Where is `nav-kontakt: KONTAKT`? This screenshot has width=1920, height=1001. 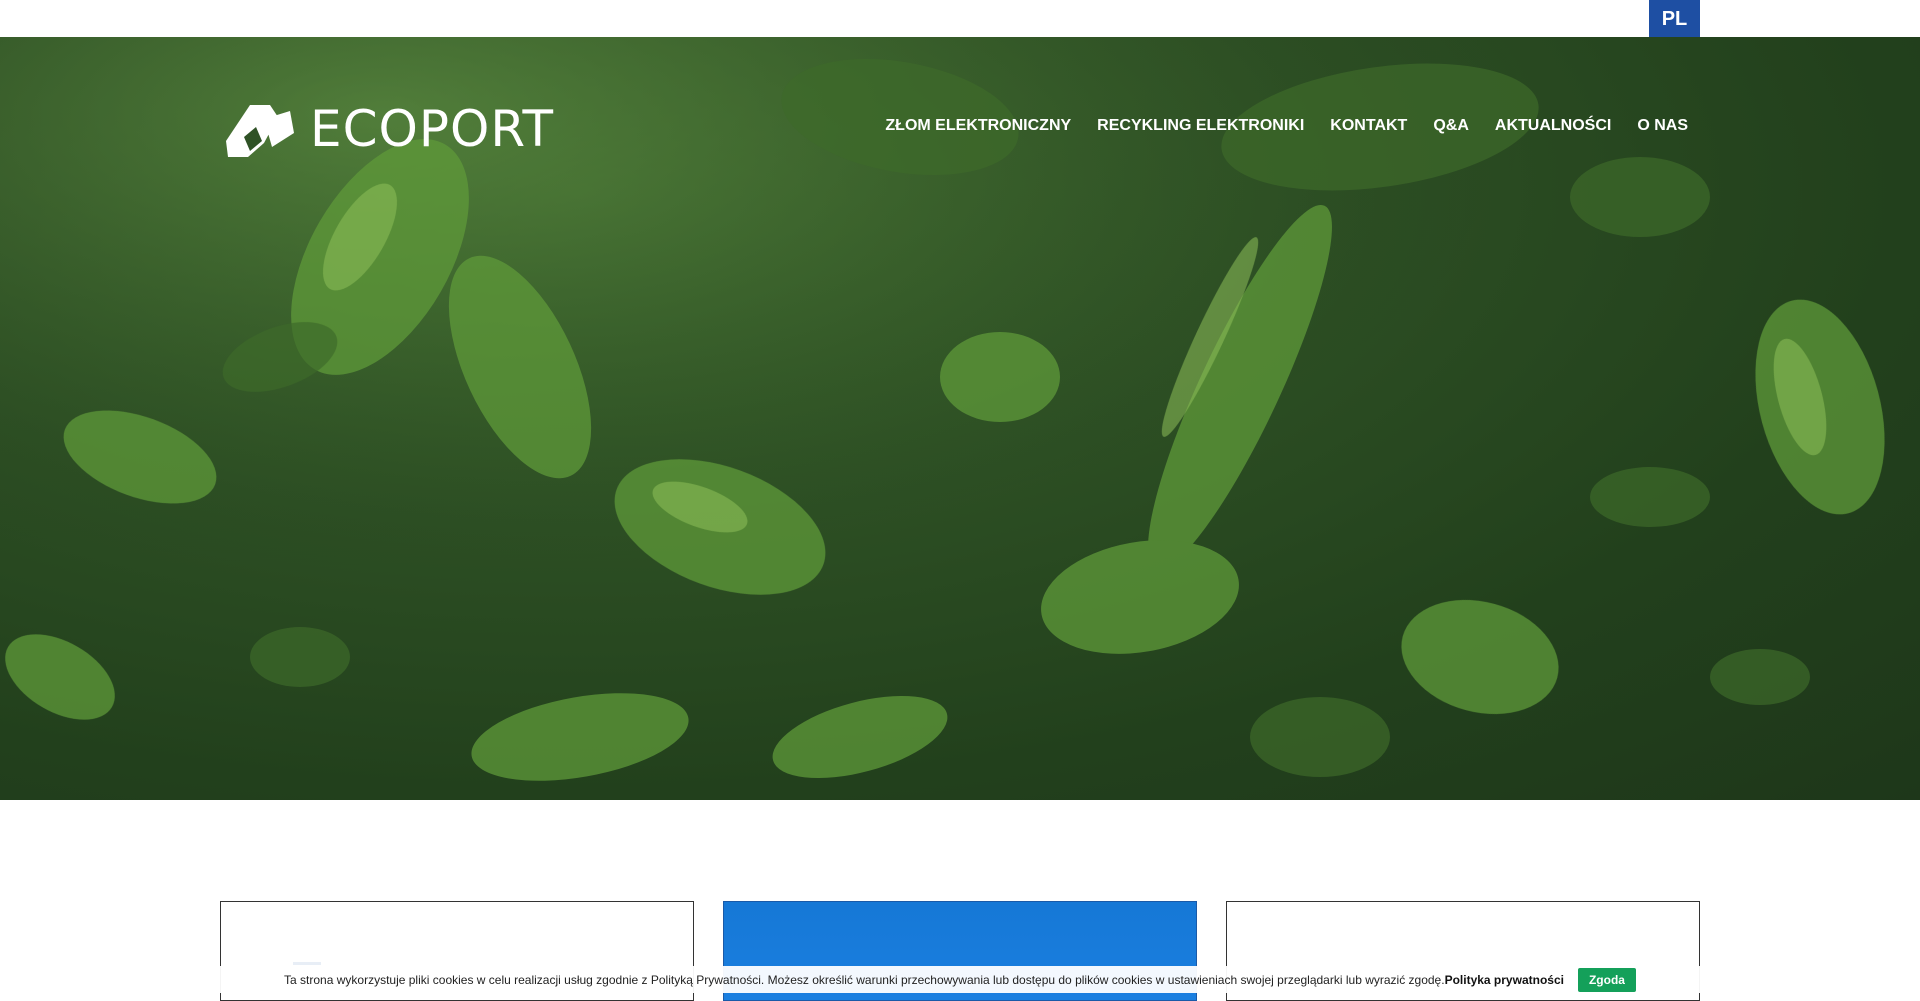 nav-kontakt: KONTAKT is located at coordinates (1368, 126).